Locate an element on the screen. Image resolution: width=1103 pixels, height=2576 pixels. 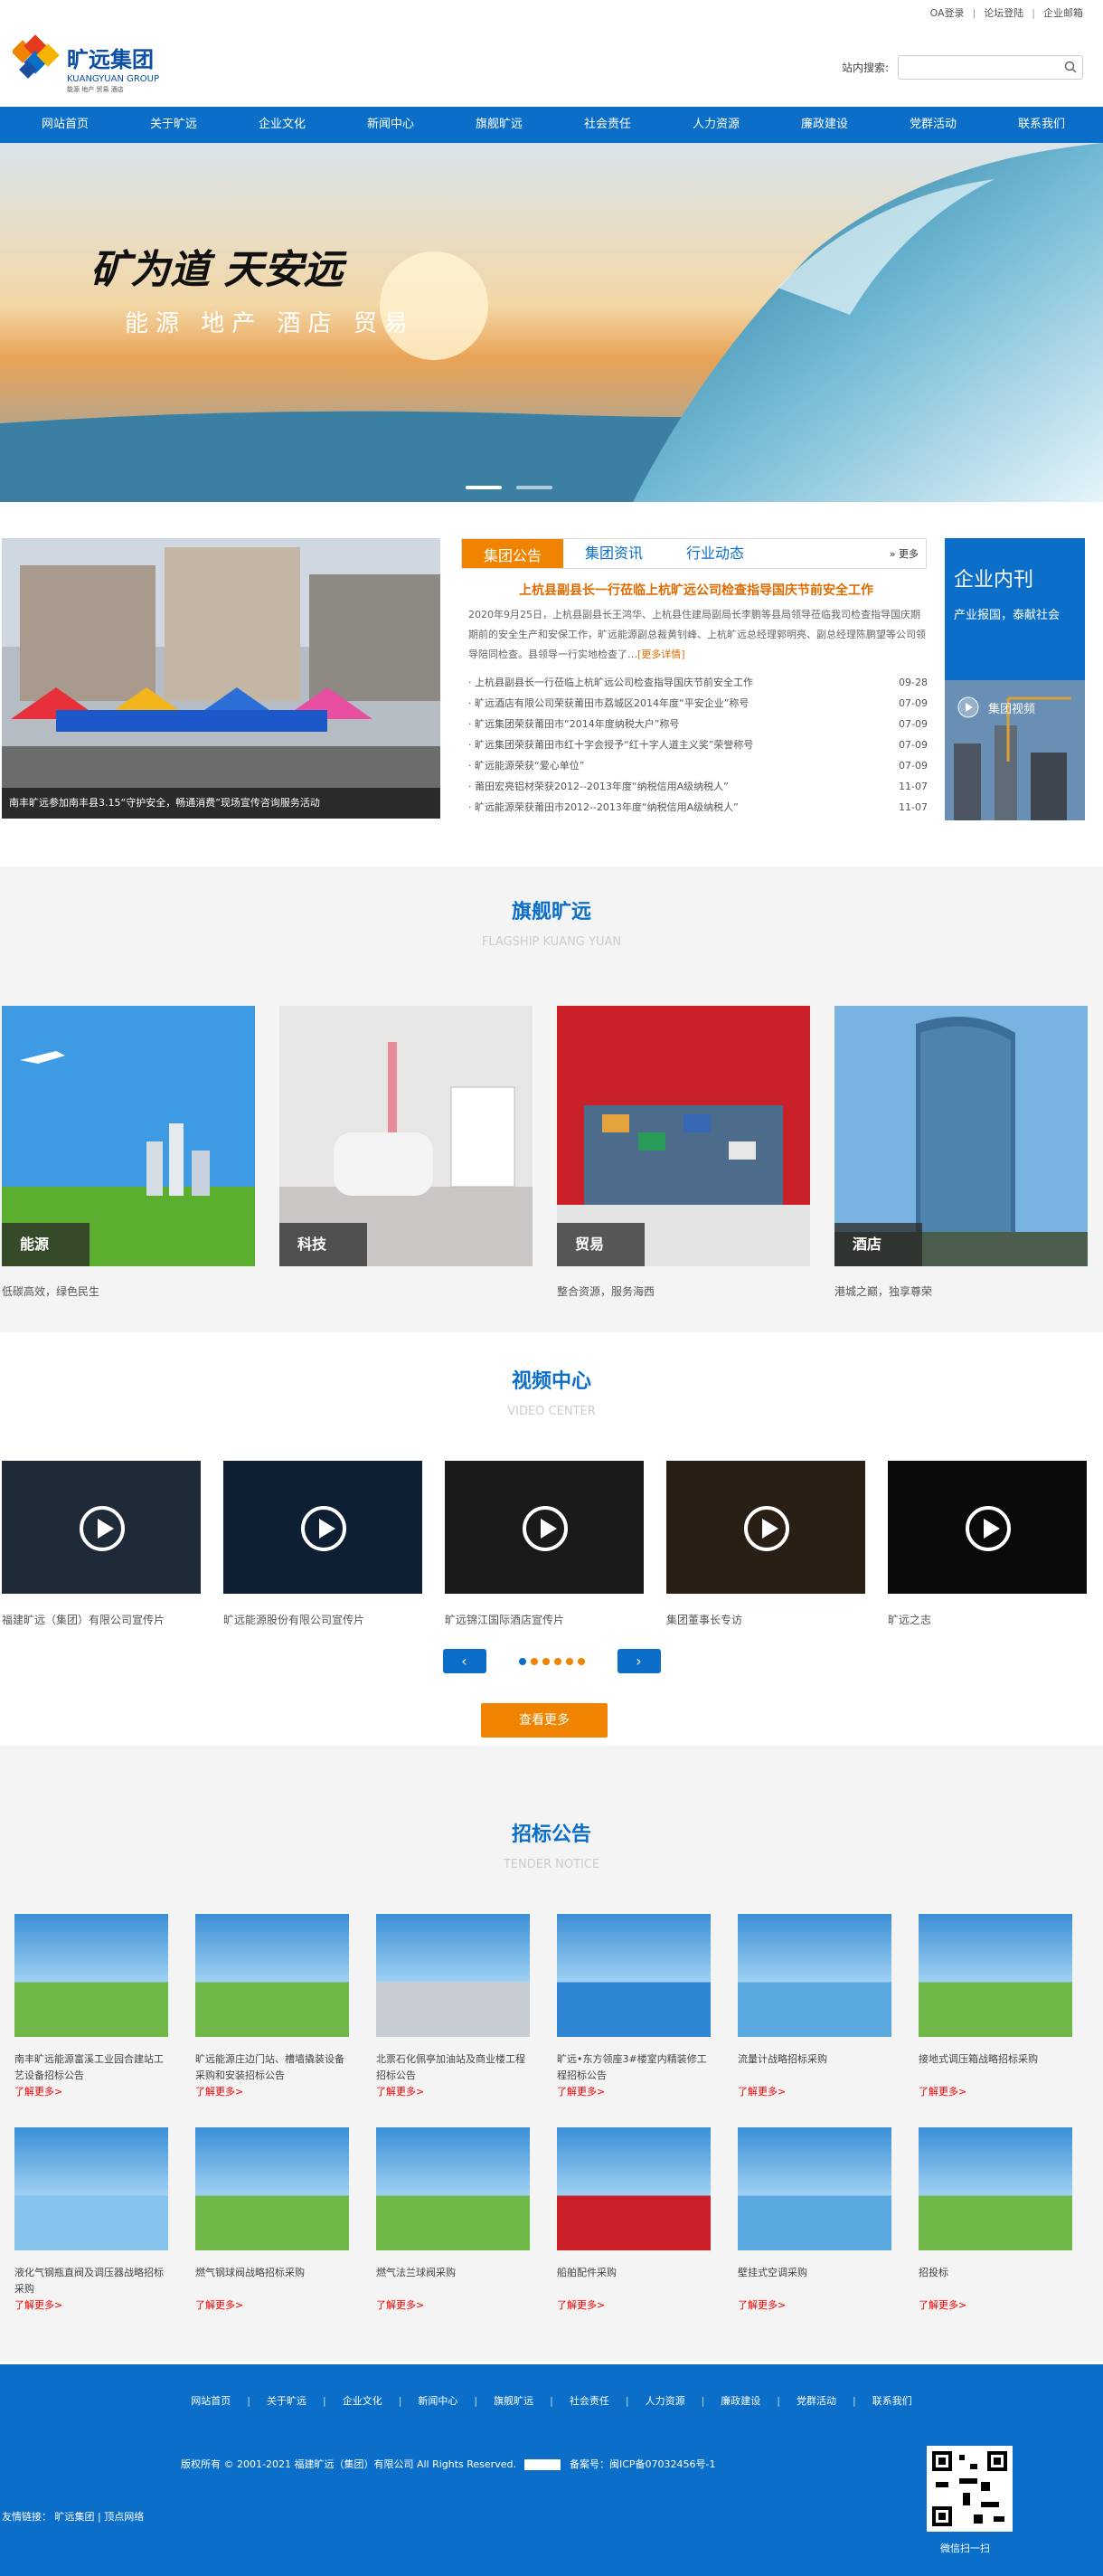
search-icon is located at coordinates (1070, 67).